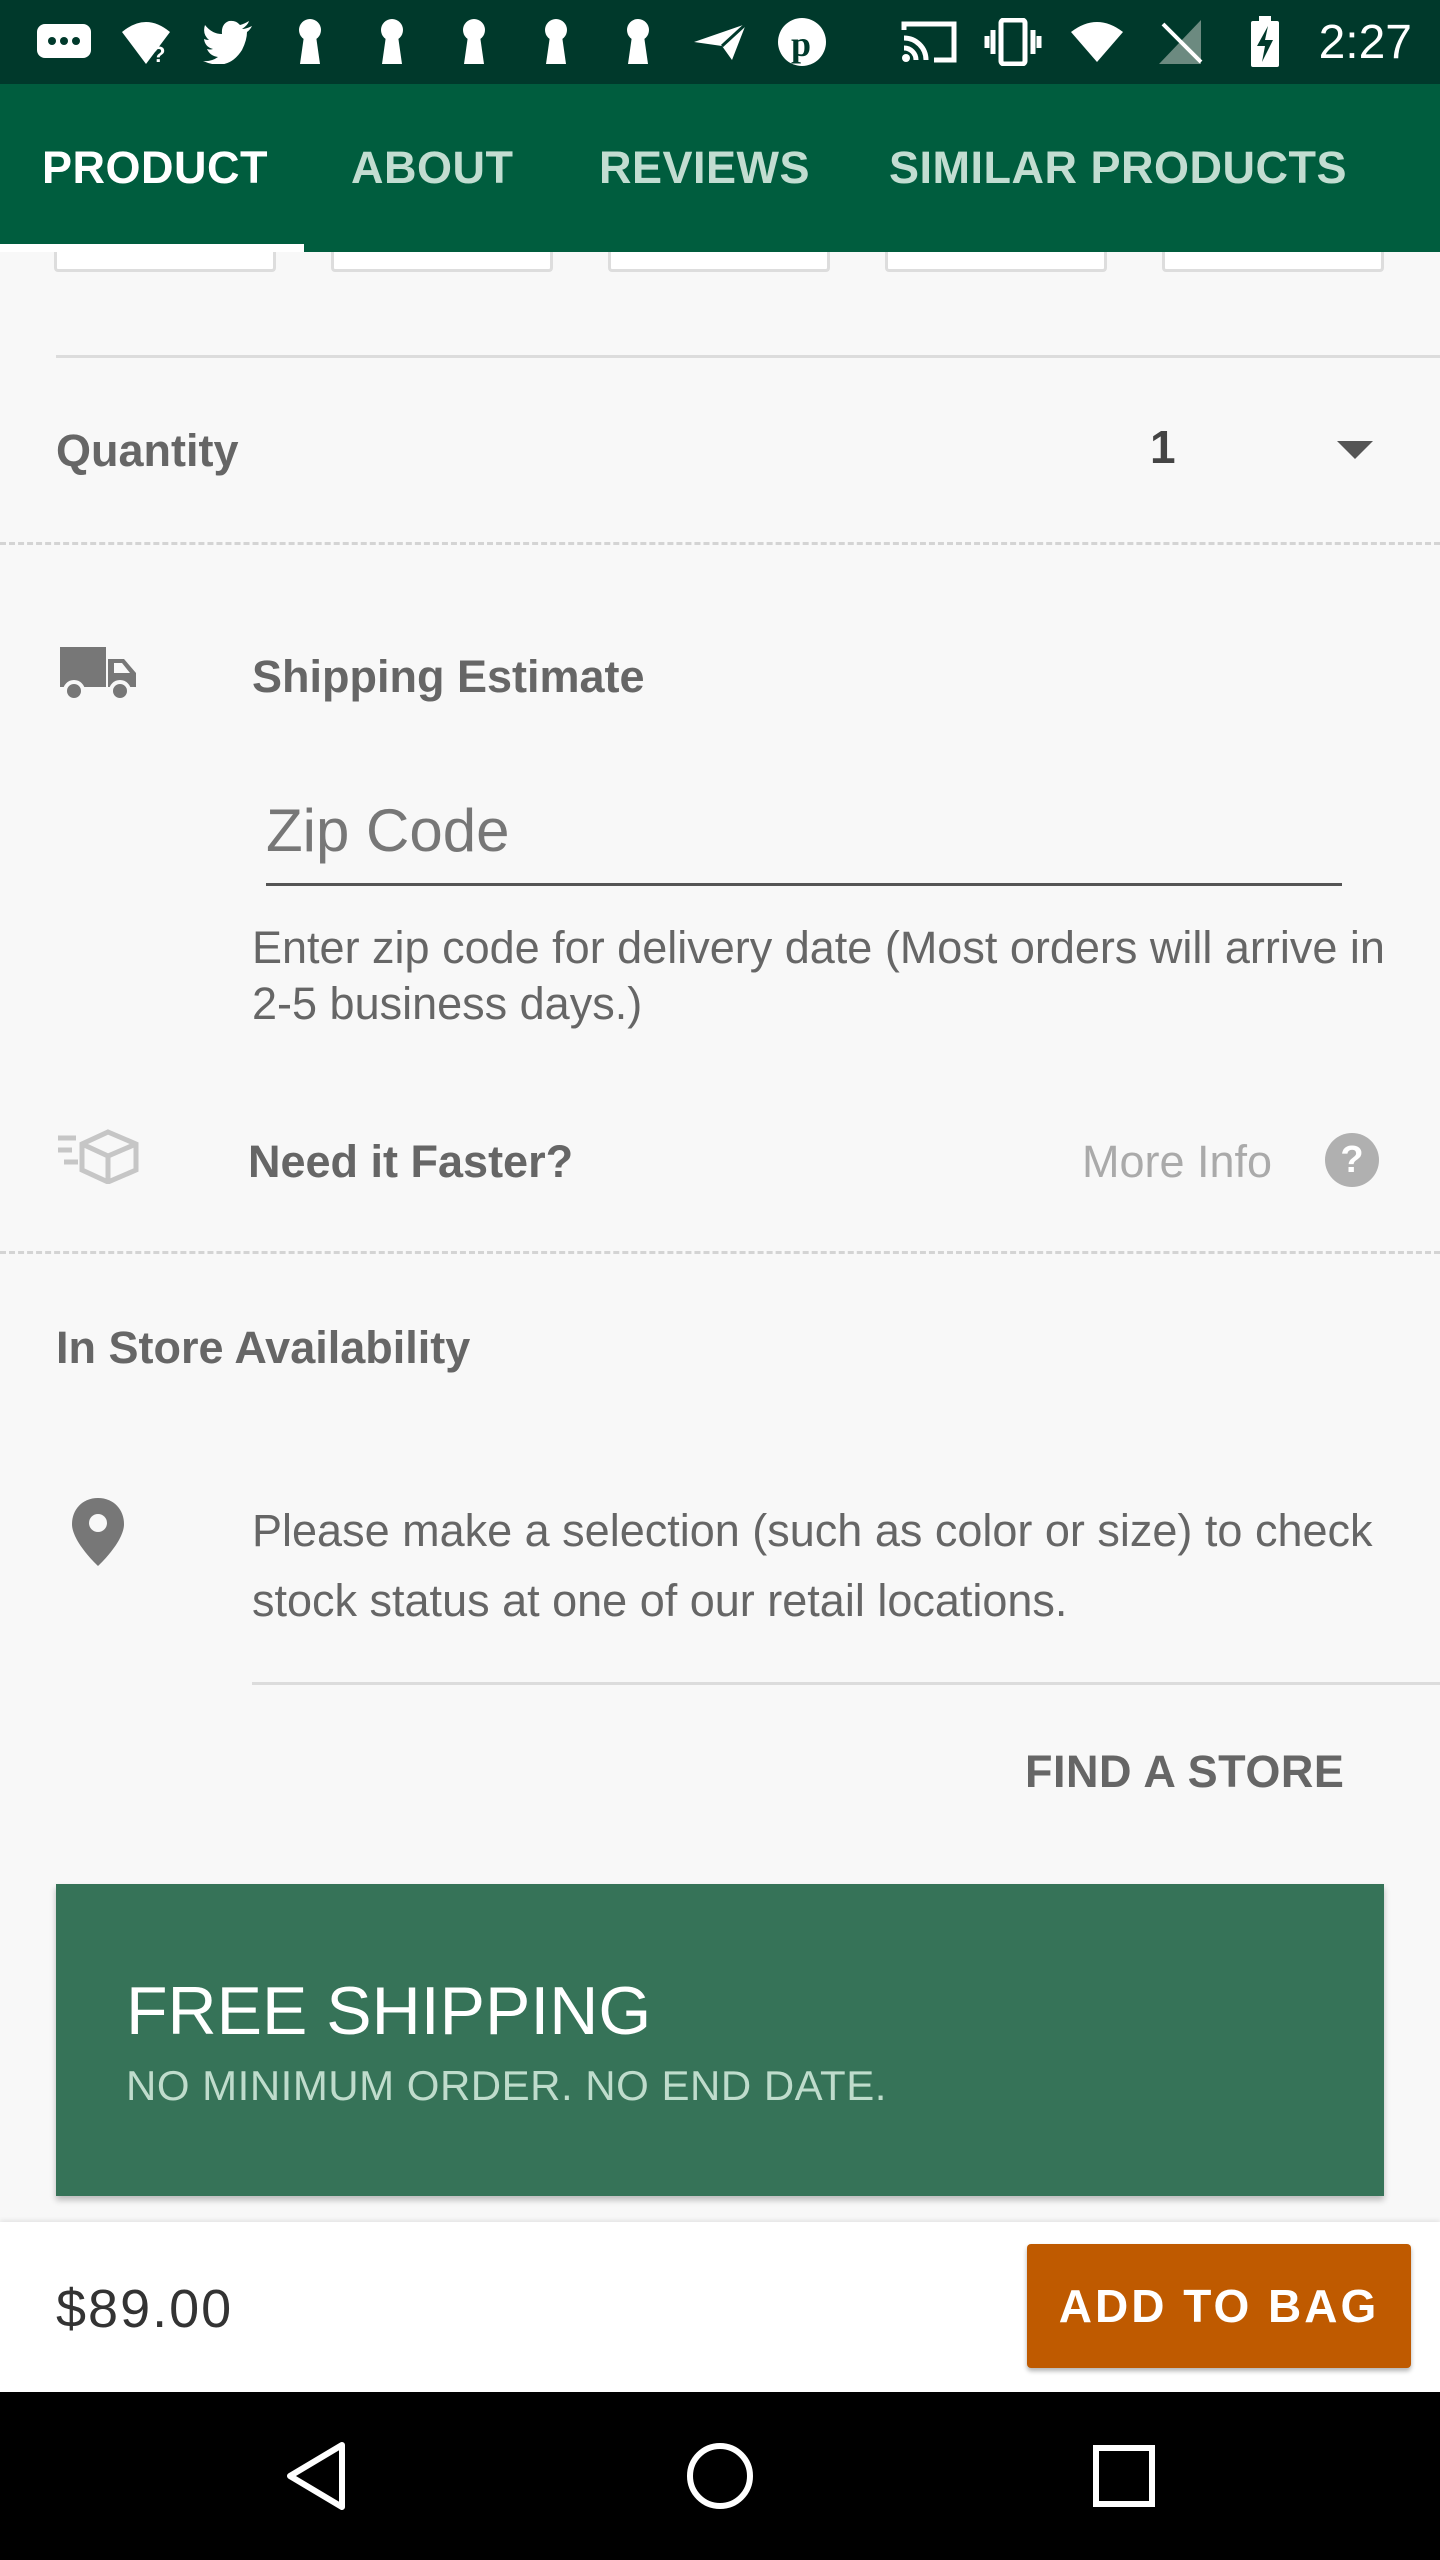 This screenshot has width=1440, height=2560. What do you see at coordinates (704, 168) in the screenshot?
I see `tab-reviews: REVIEWS` at bounding box center [704, 168].